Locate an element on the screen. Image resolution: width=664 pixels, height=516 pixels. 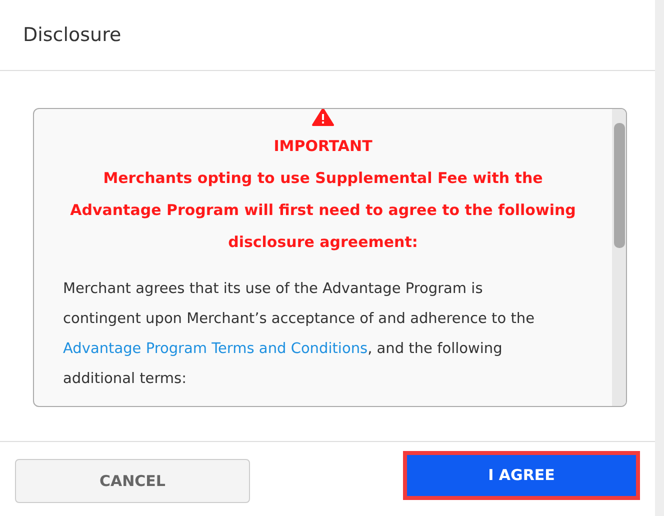
cancel-button: CANCEL is located at coordinates (132, 481).